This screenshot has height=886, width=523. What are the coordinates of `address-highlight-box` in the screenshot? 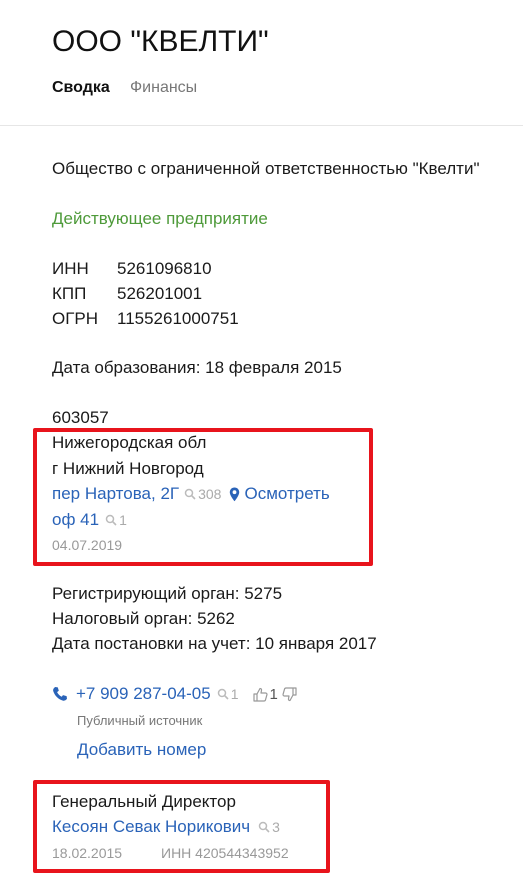 It's located at (203, 497).